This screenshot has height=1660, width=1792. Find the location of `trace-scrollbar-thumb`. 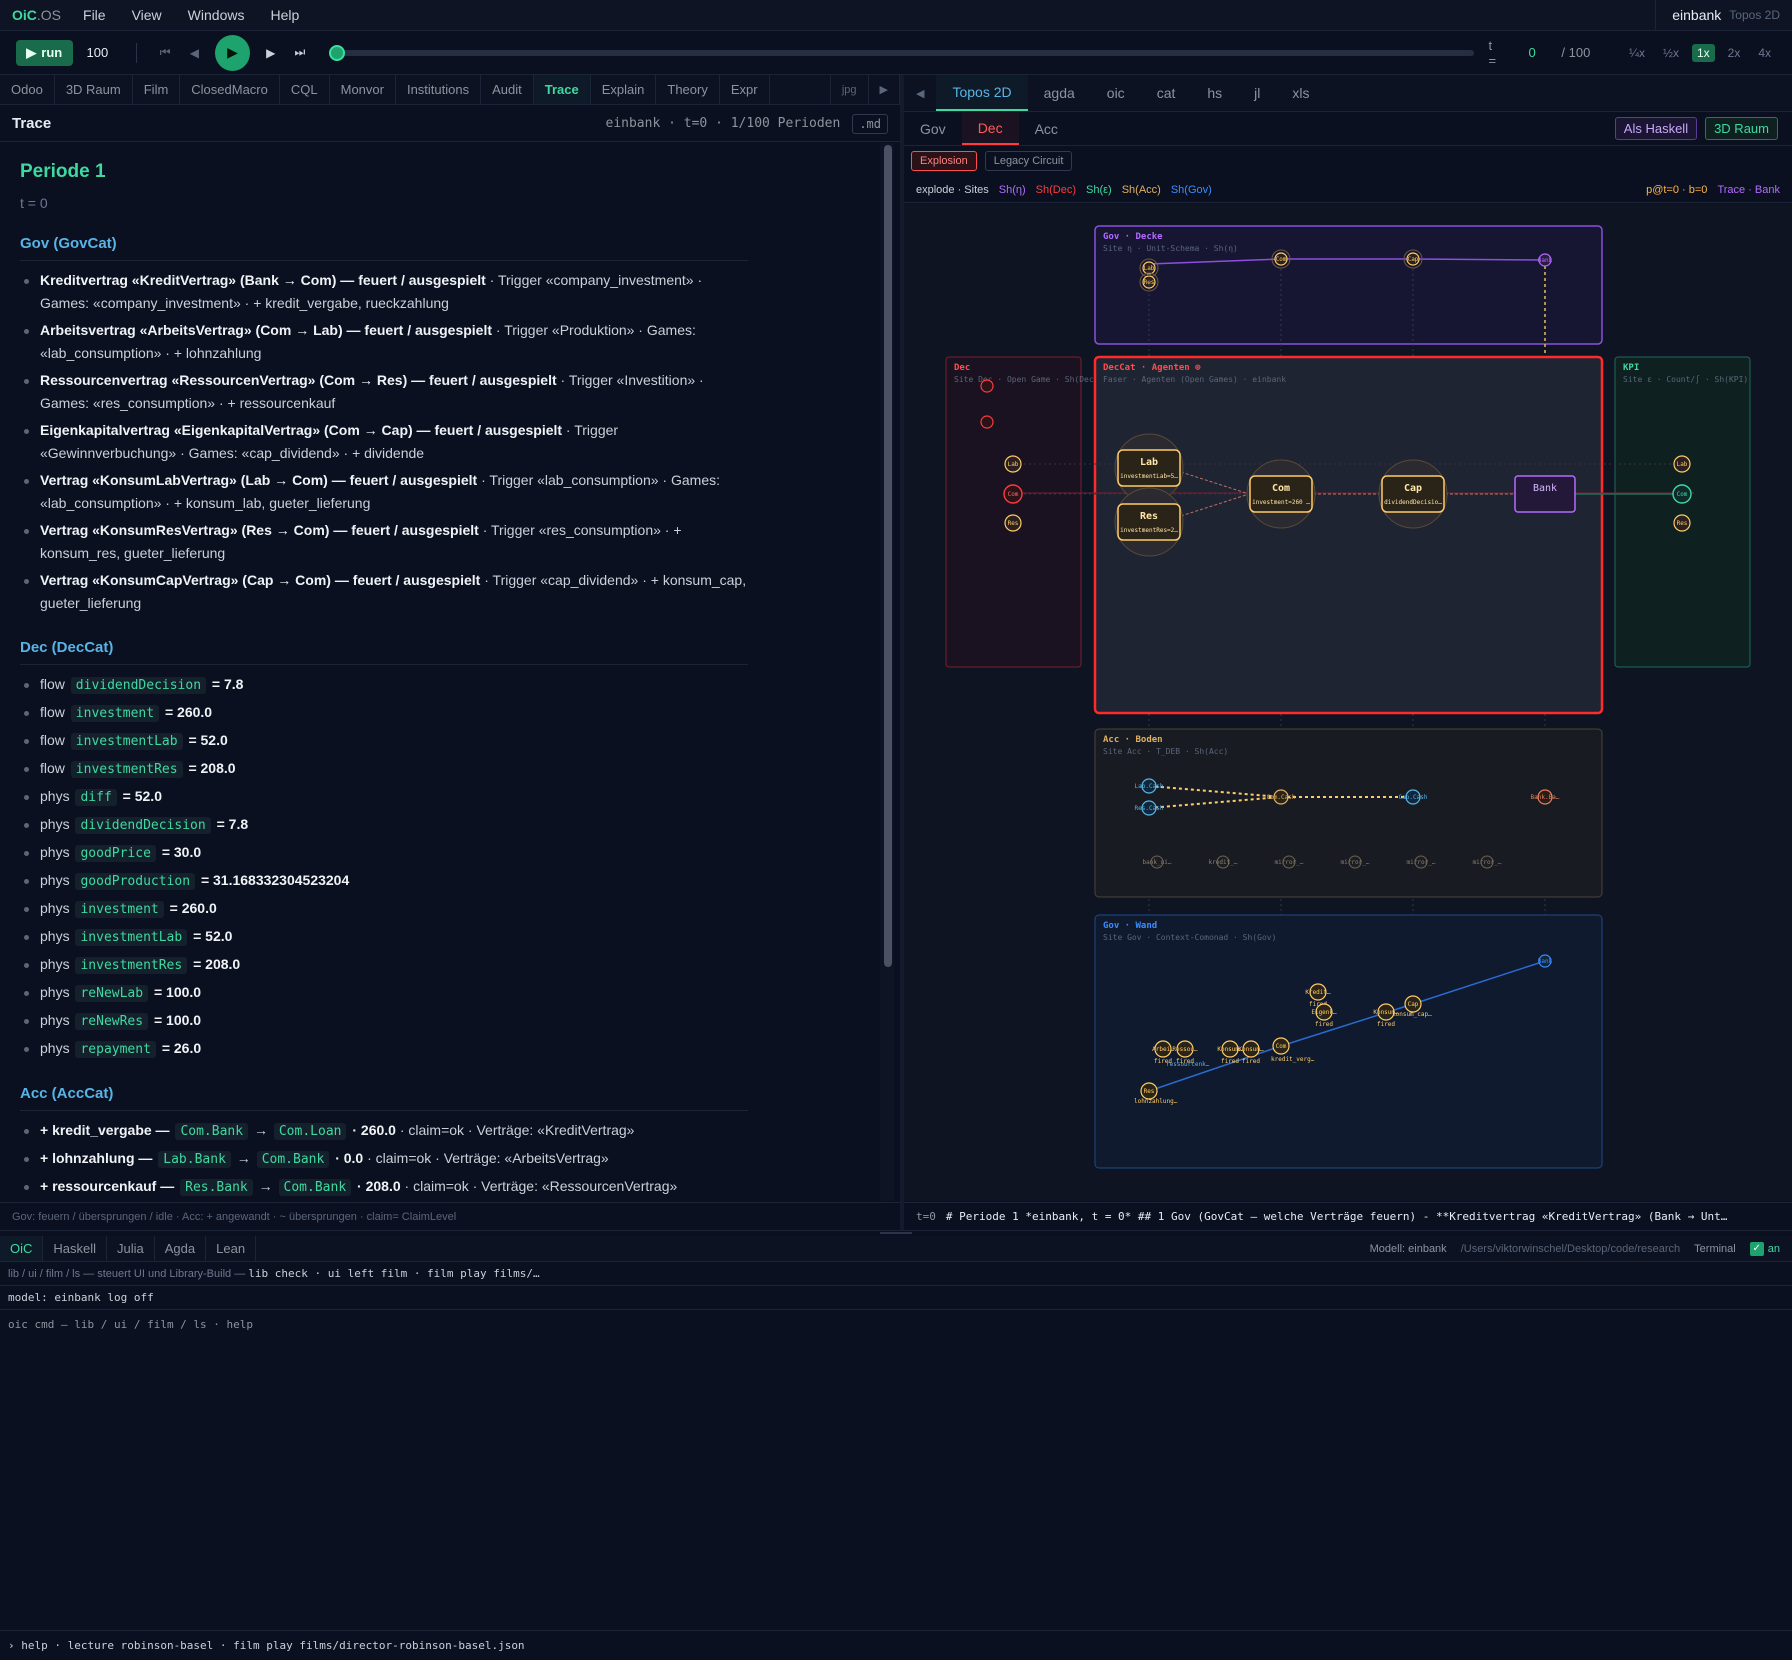

trace-scrollbar-thumb is located at coordinates (888, 556).